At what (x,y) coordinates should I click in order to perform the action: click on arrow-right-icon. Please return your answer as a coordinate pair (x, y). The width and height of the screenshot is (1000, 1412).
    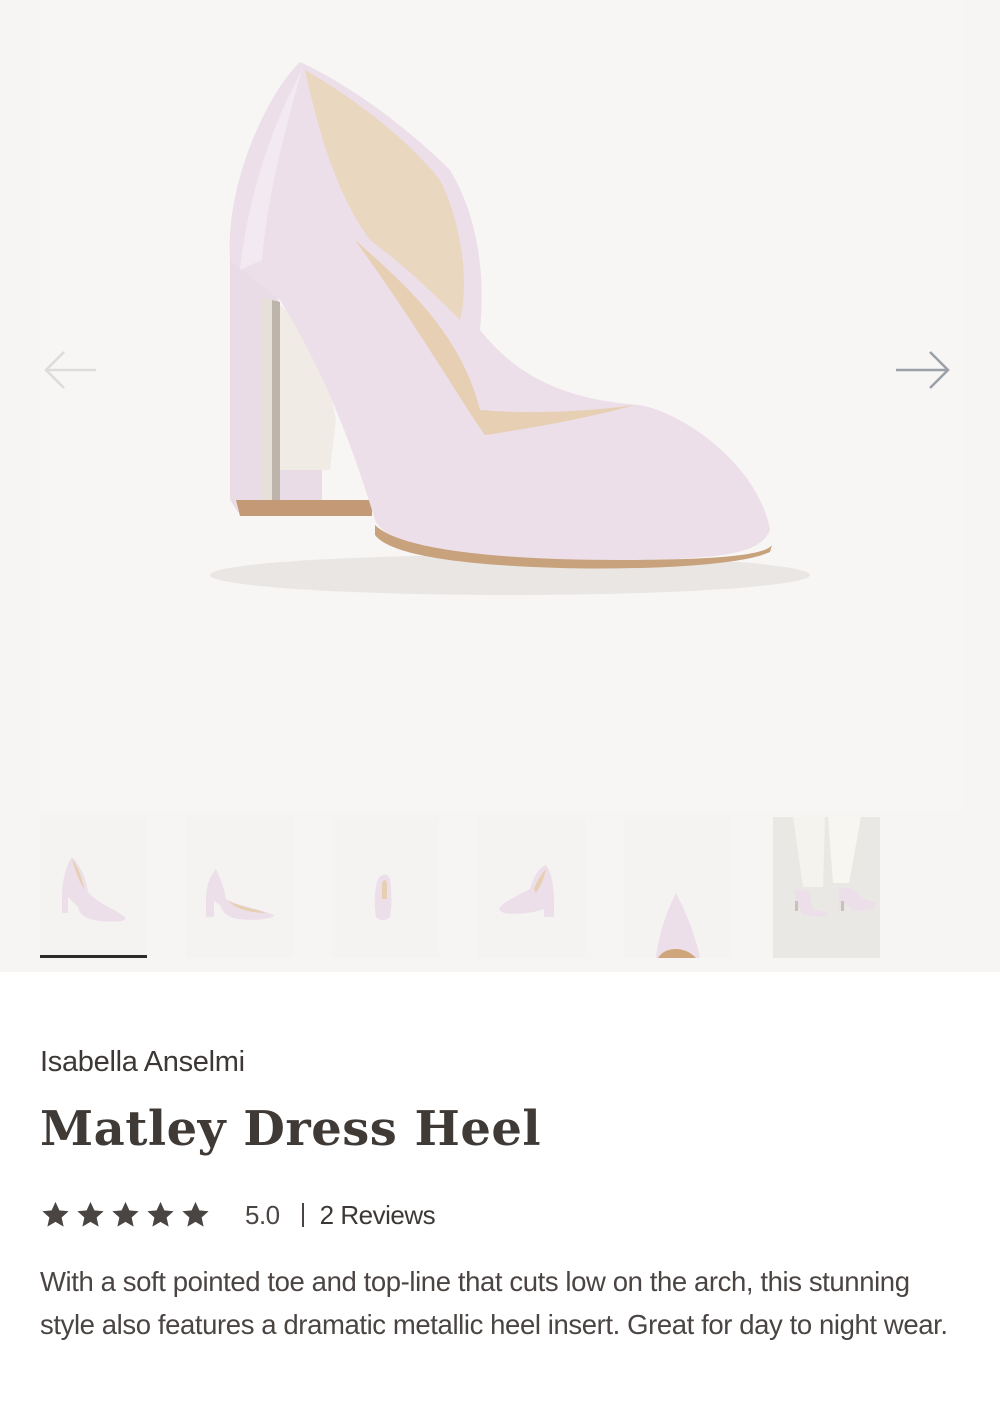
    Looking at the image, I should click on (923, 370).